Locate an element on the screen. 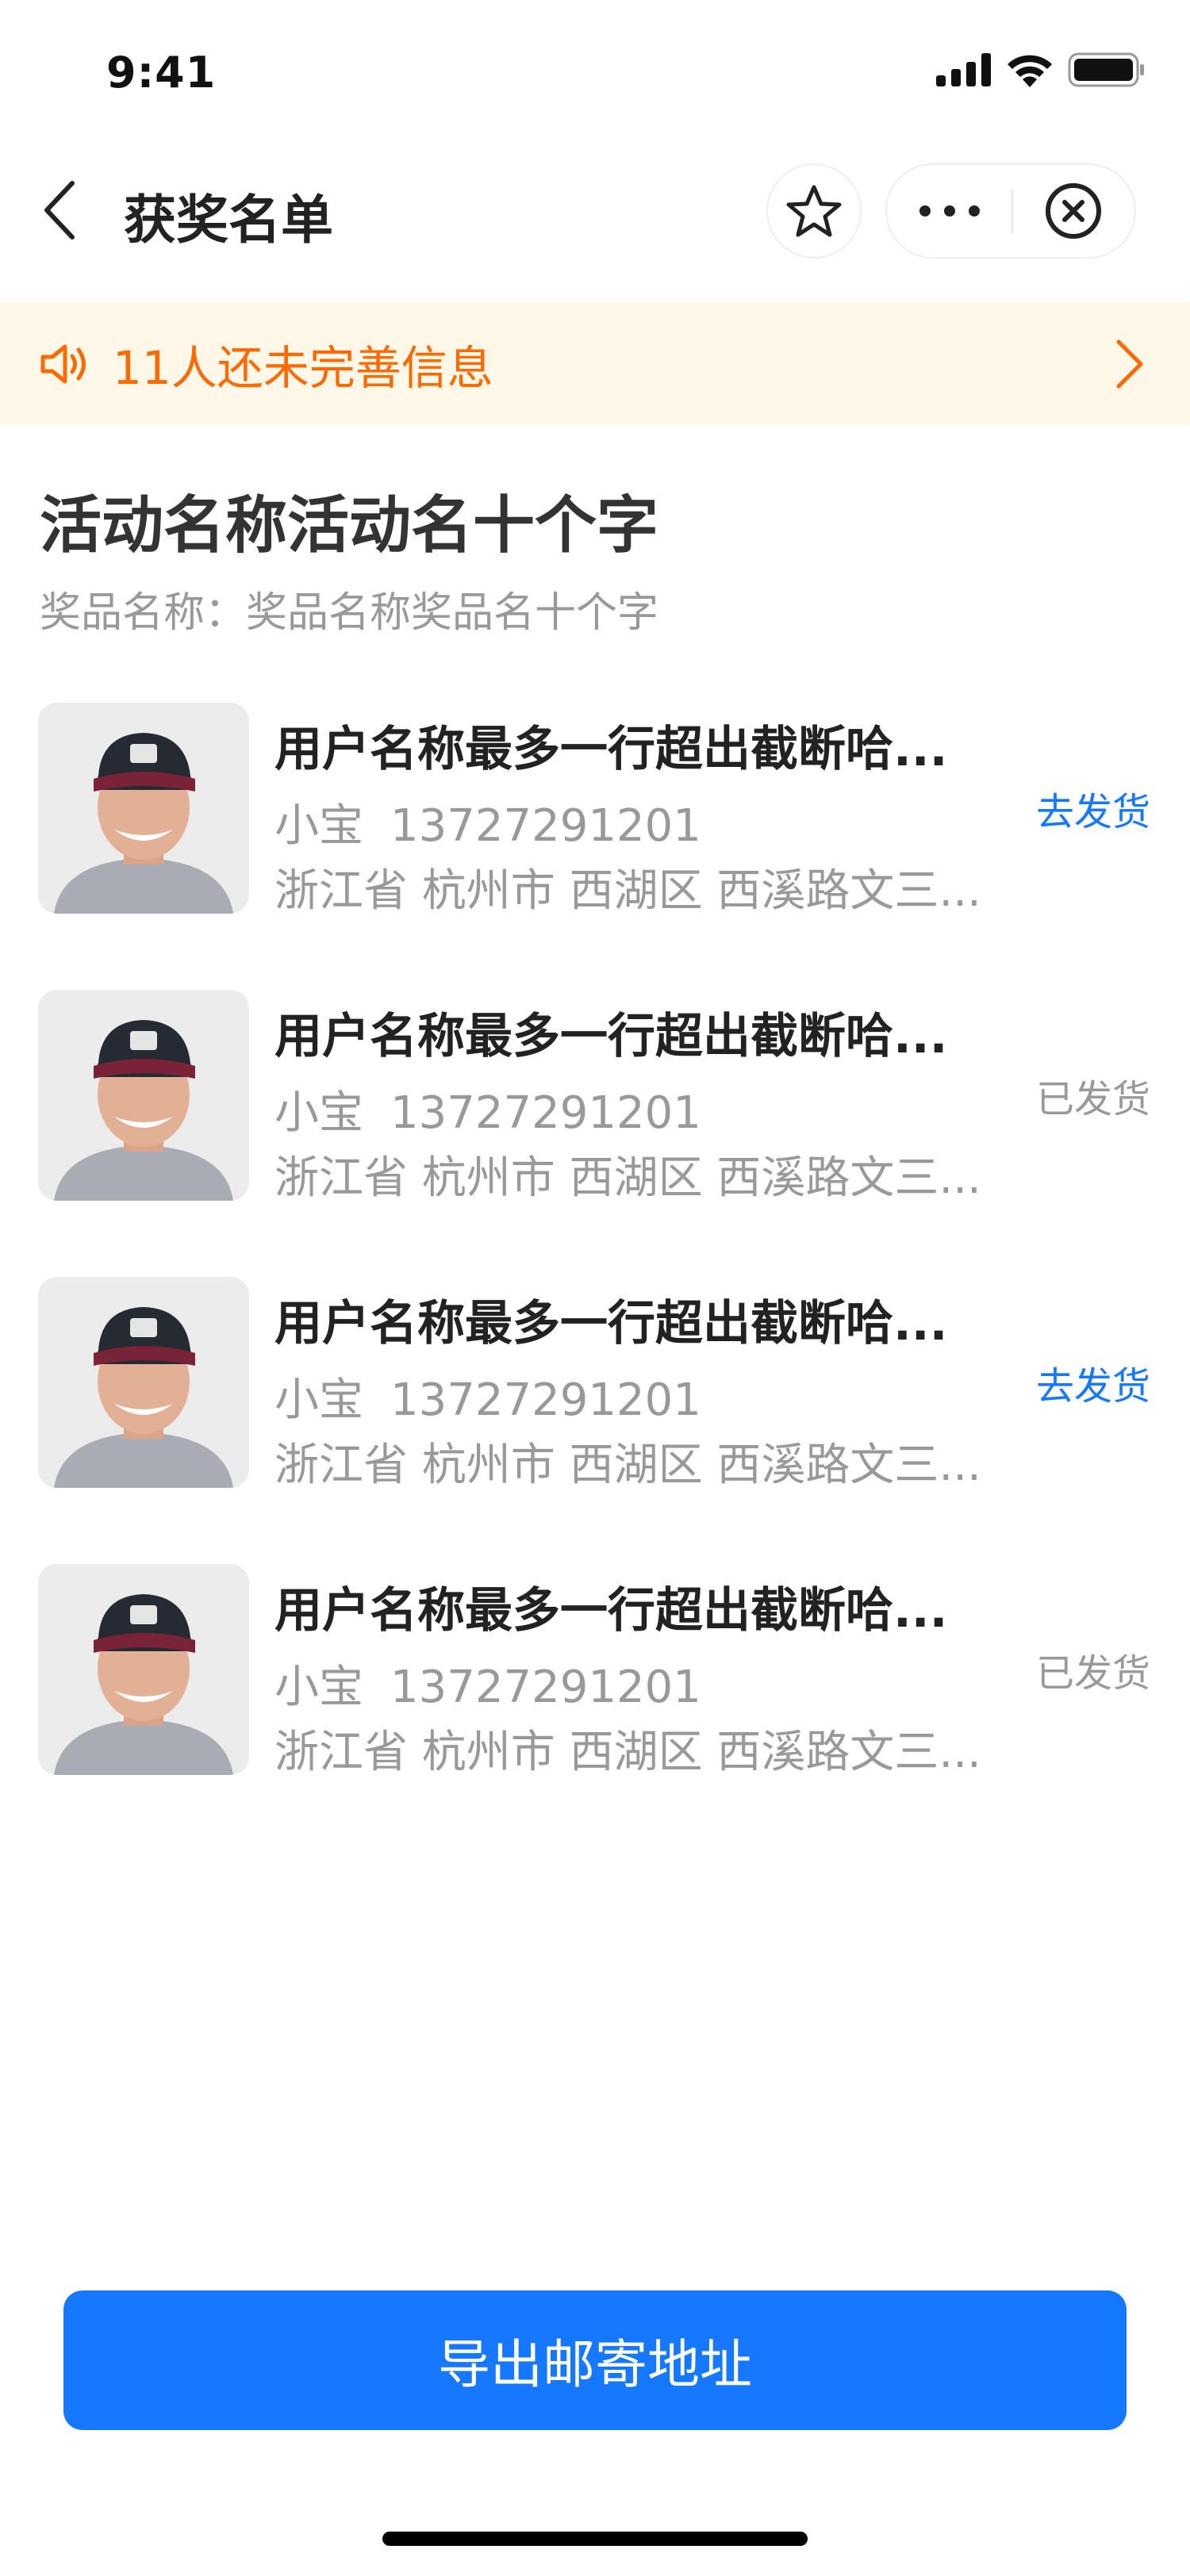 Image resolution: width=1190 pixels, height=2576 pixels. wifi-icon is located at coordinates (1030, 71).